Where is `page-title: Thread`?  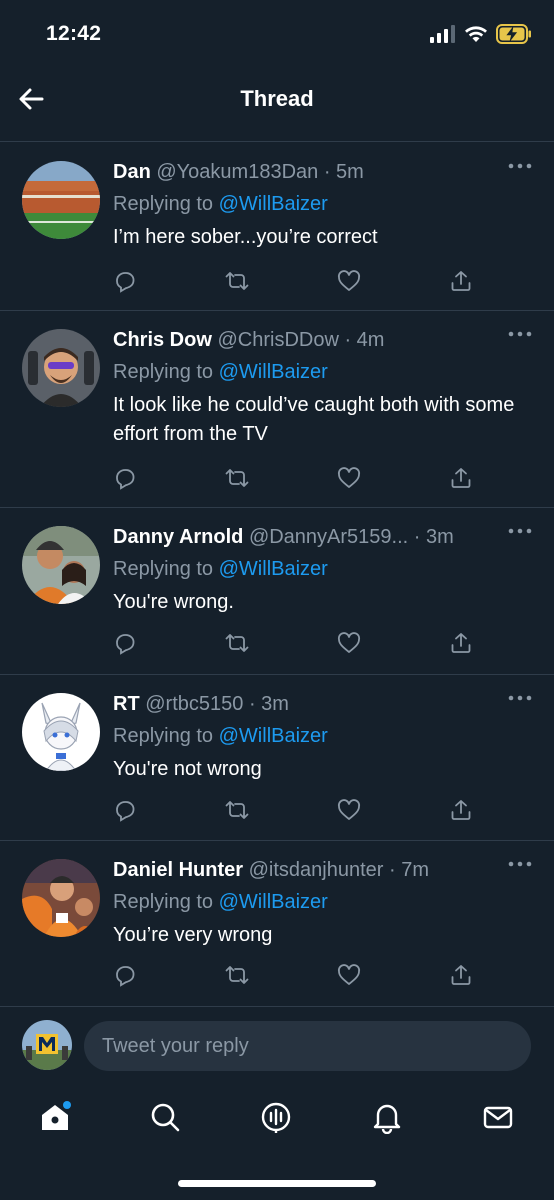 page-title: Thread is located at coordinates (277, 98).